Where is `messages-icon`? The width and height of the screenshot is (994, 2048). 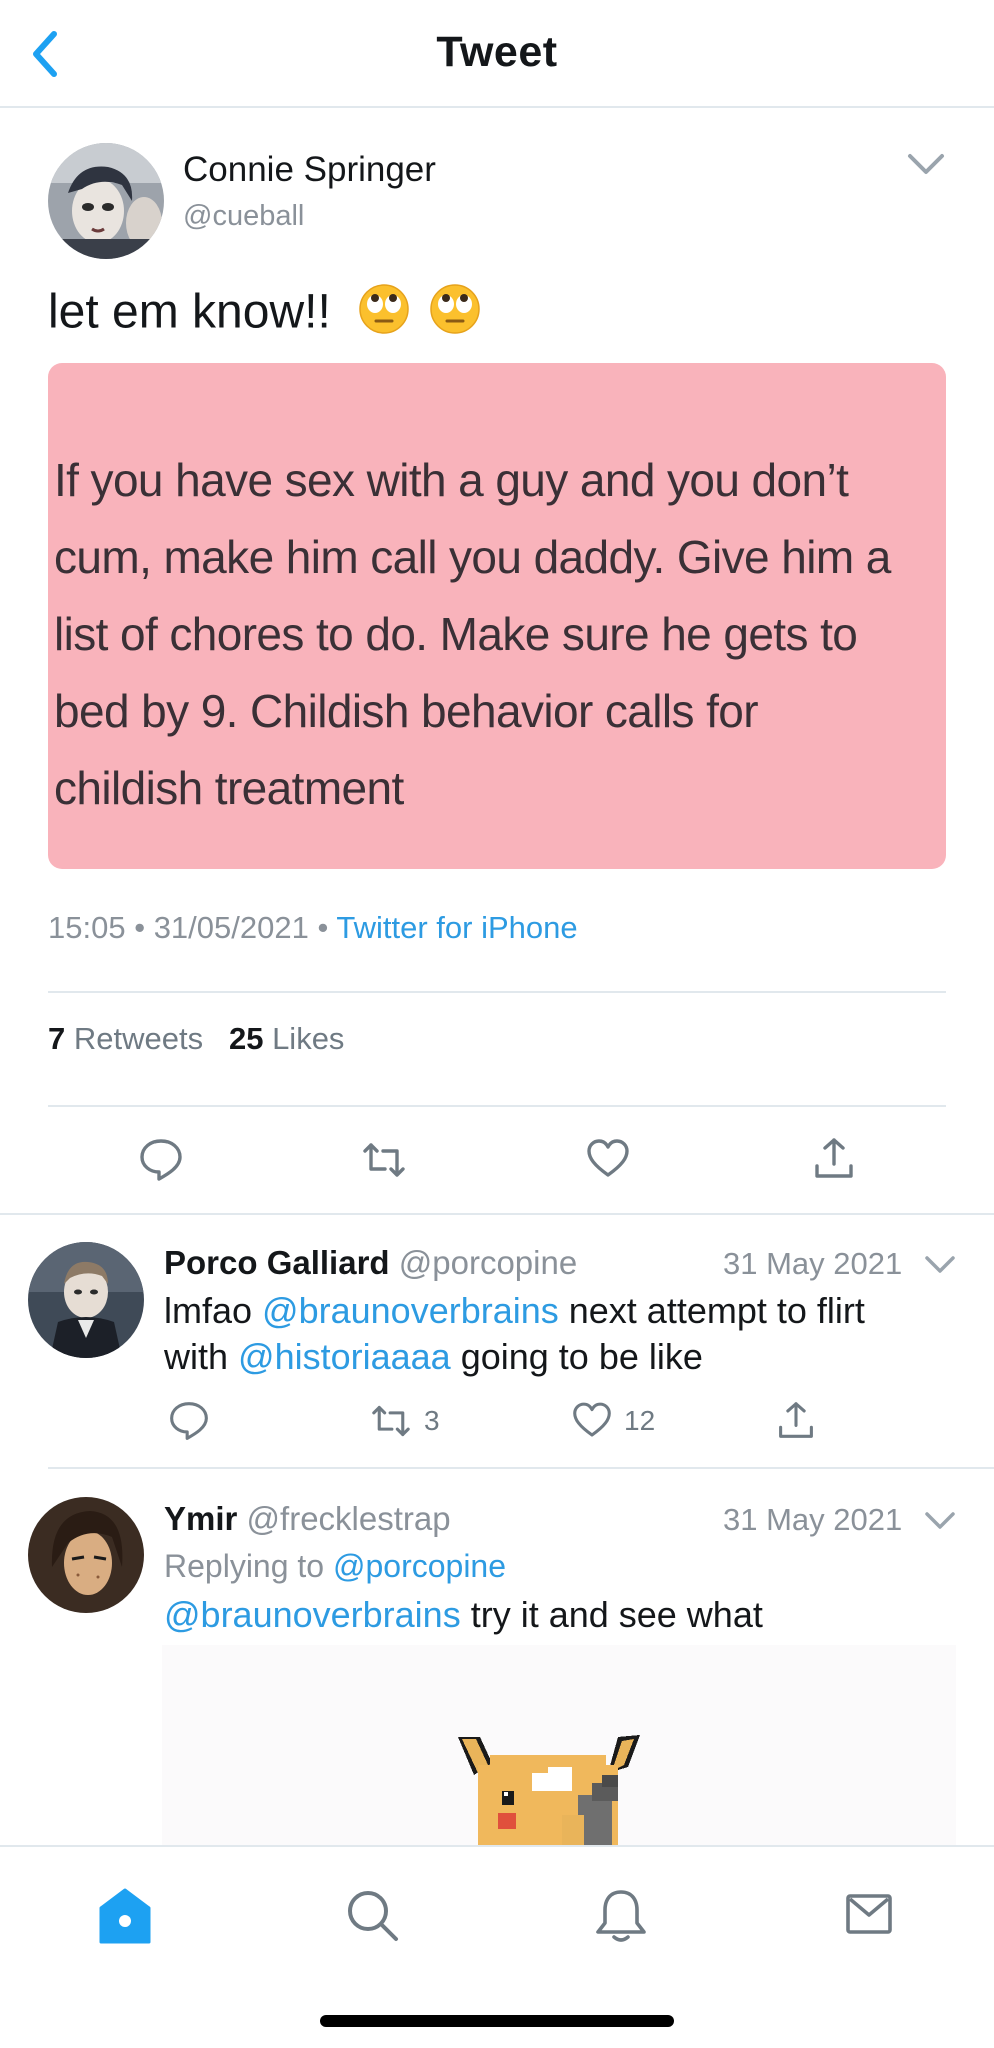 messages-icon is located at coordinates (869, 1914).